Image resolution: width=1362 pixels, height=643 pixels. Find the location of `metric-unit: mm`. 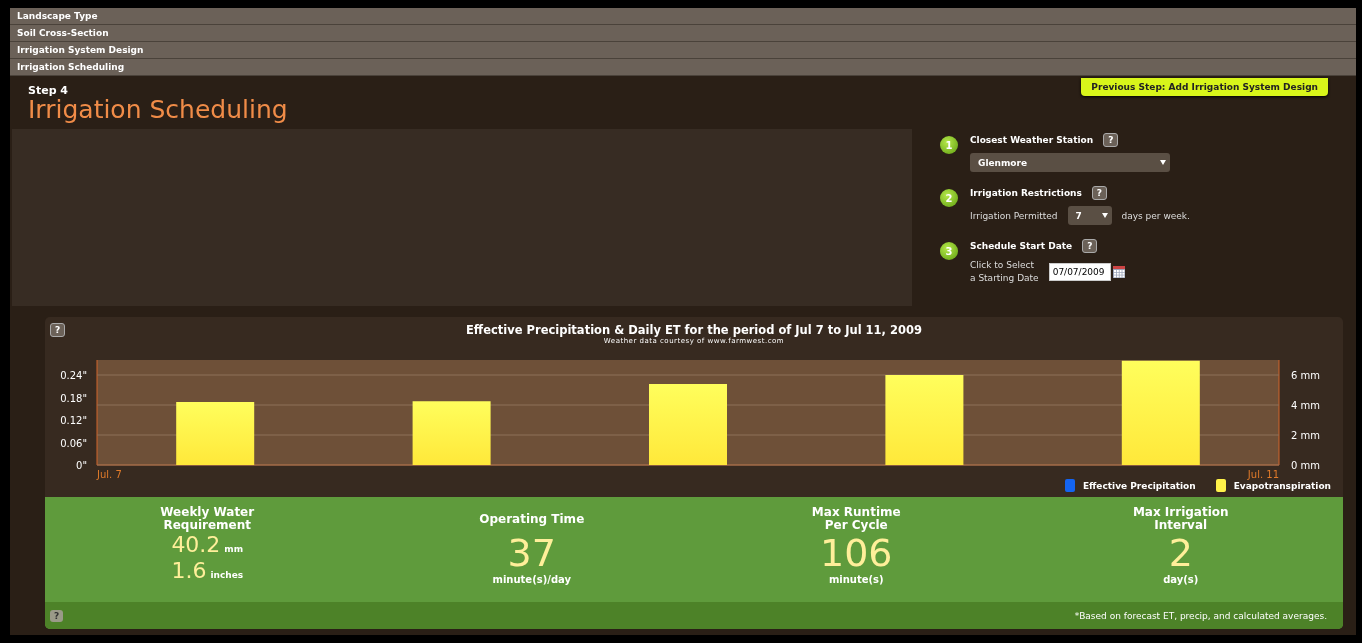

metric-unit: mm is located at coordinates (234, 549).